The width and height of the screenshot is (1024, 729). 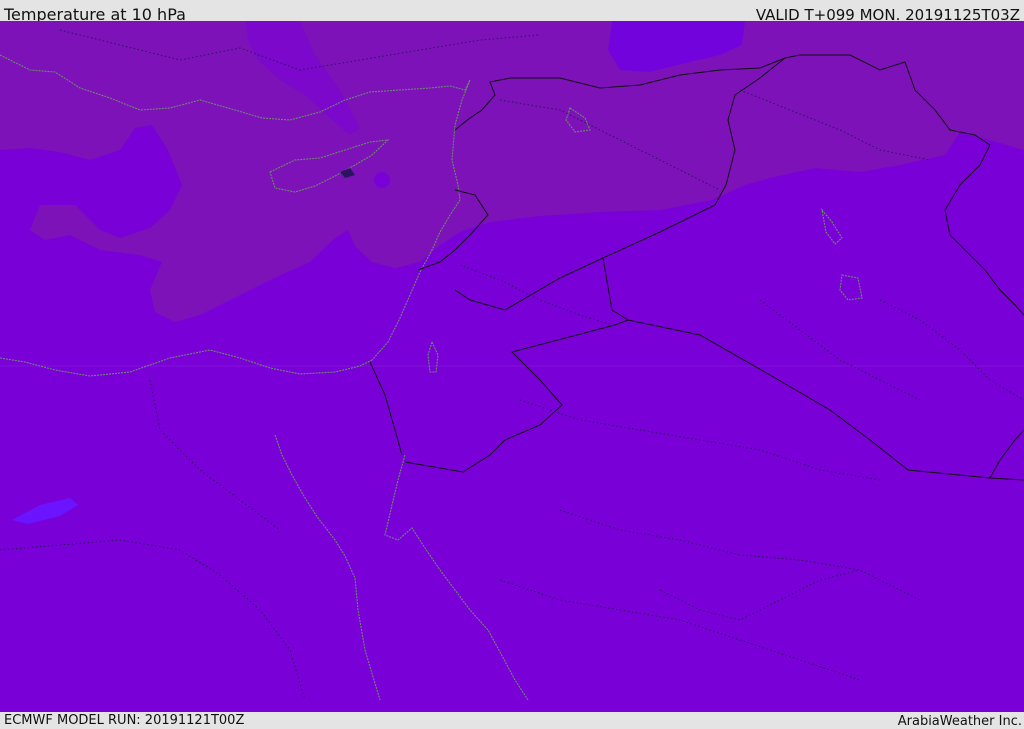 What do you see at coordinates (124, 720) in the screenshot?
I see `model-run-label: ECMWF MODEL RUN: 20191121T00Z` at bounding box center [124, 720].